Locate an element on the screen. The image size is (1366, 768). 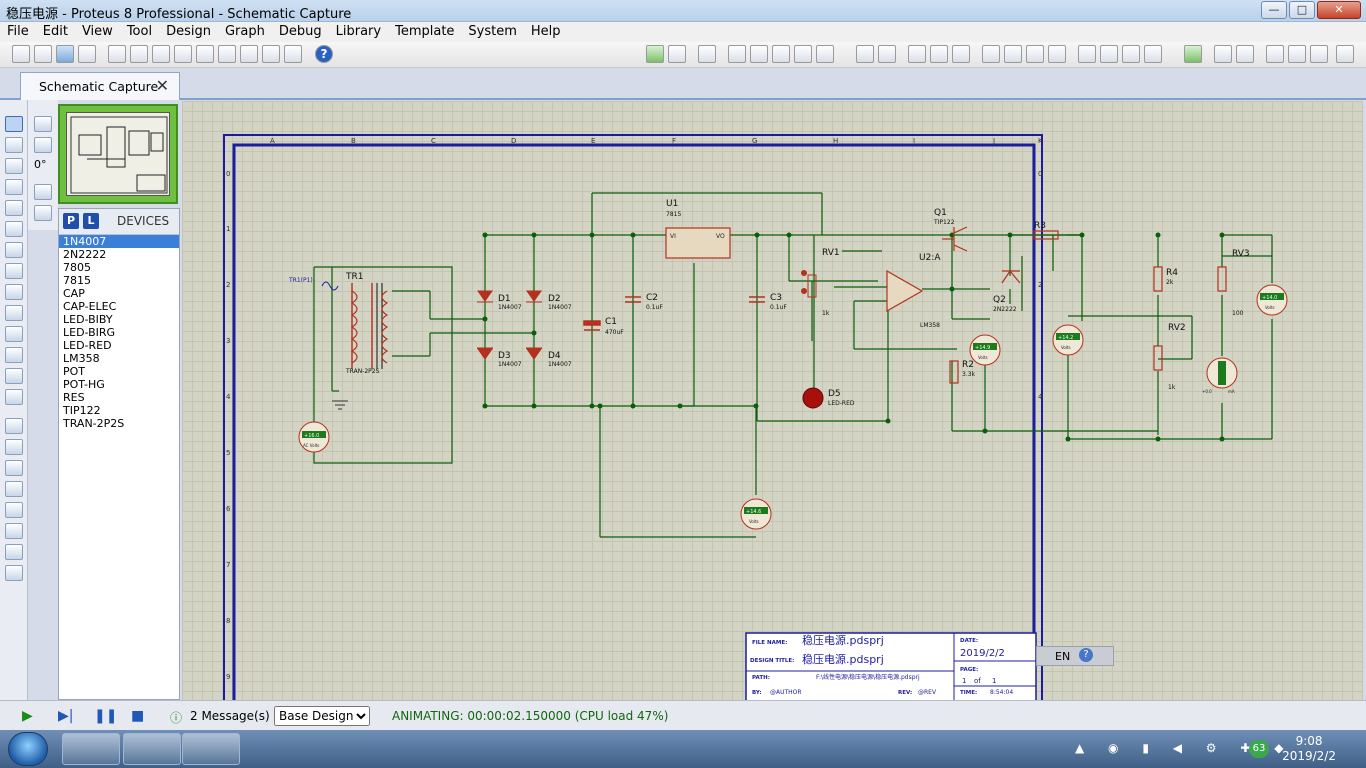
device-item: POT is located at coordinates (119, 371).